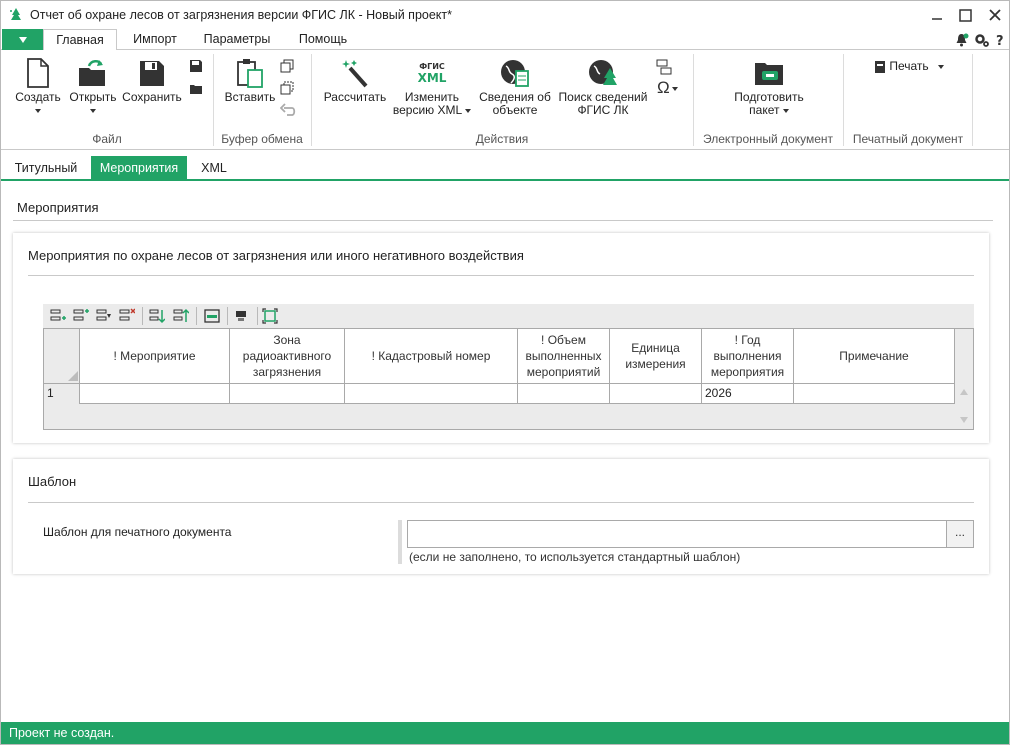 Image resolution: width=1010 pixels, height=745 pixels. What do you see at coordinates (196, 66) in the screenshot?
I see `save-as-icon` at bounding box center [196, 66].